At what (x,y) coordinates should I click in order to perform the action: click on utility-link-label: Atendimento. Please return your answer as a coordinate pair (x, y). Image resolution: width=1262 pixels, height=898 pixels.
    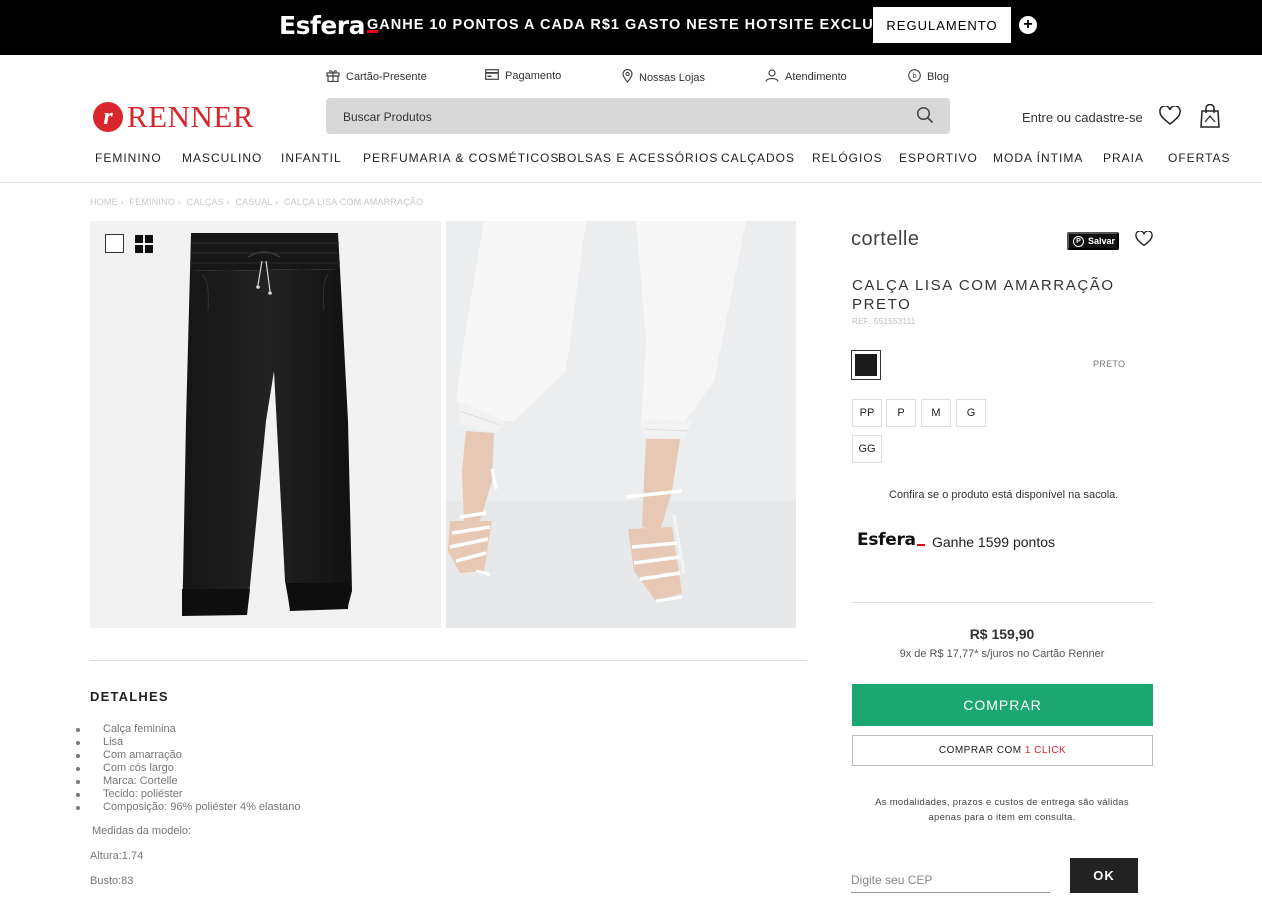
    Looking at the image, I should click on (816, 77).